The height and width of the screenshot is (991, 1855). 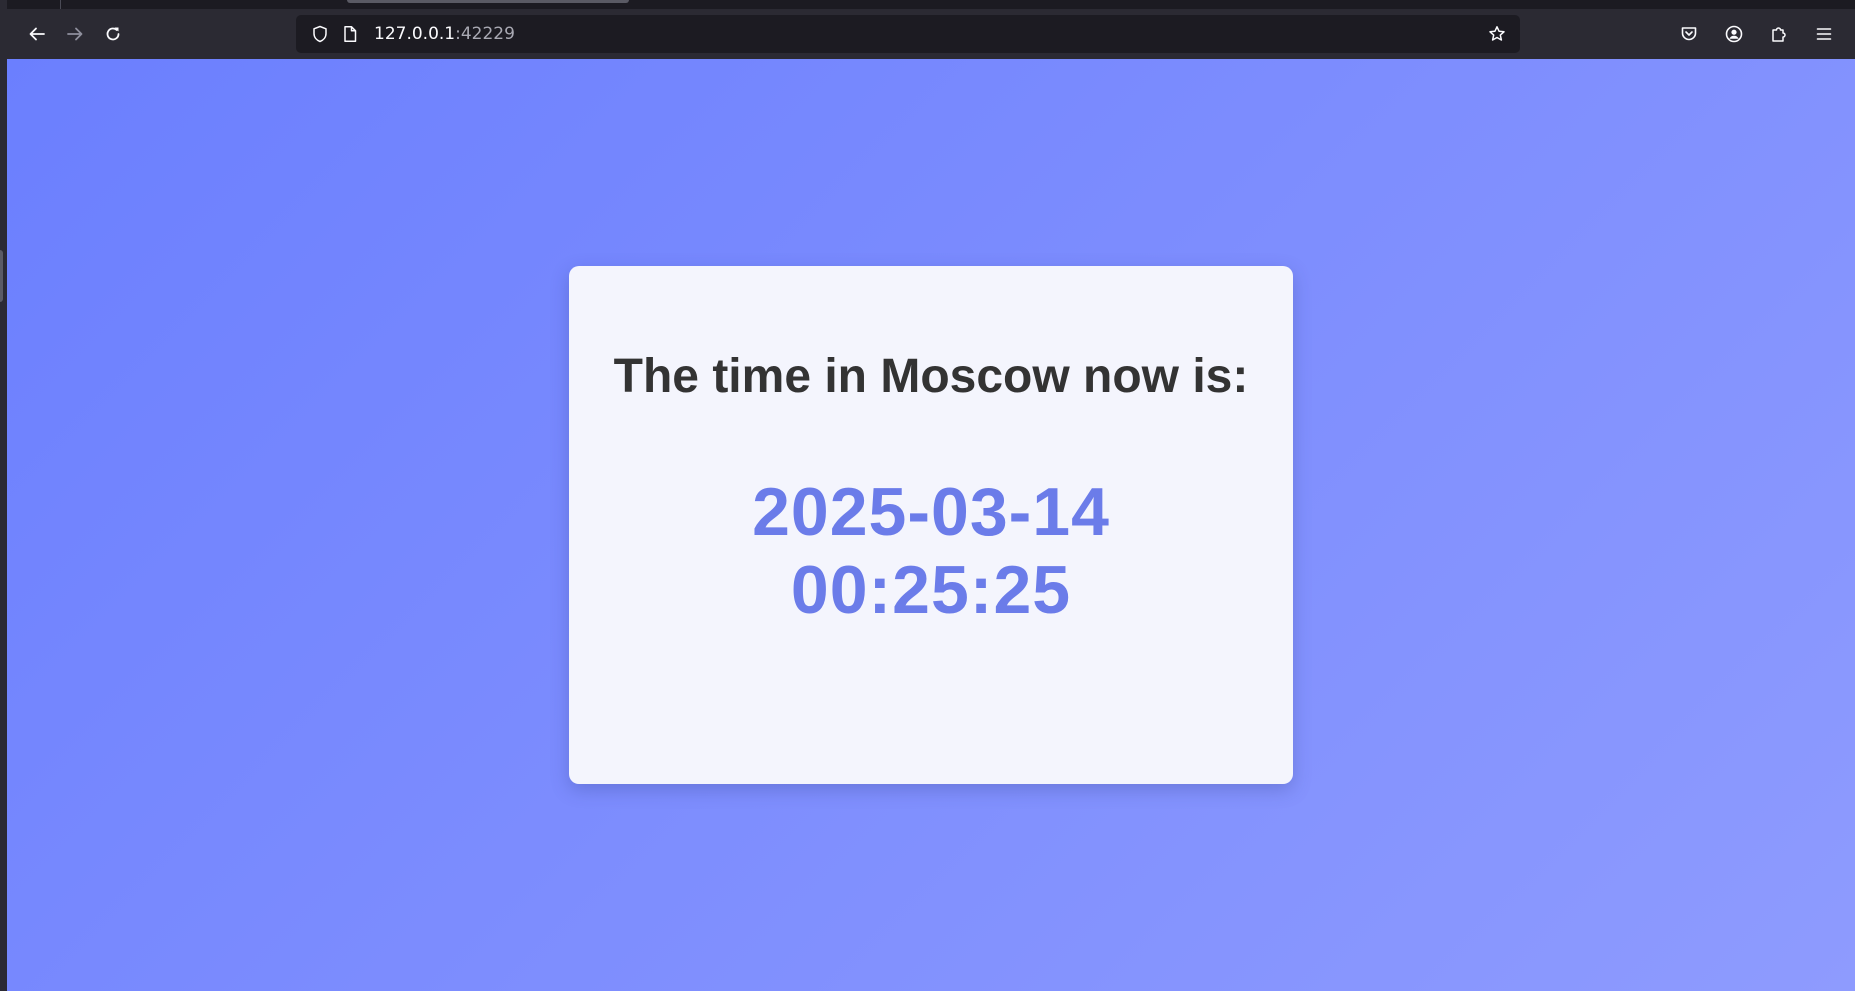 I want to click on tab-strip, so click(x=931, y=4).